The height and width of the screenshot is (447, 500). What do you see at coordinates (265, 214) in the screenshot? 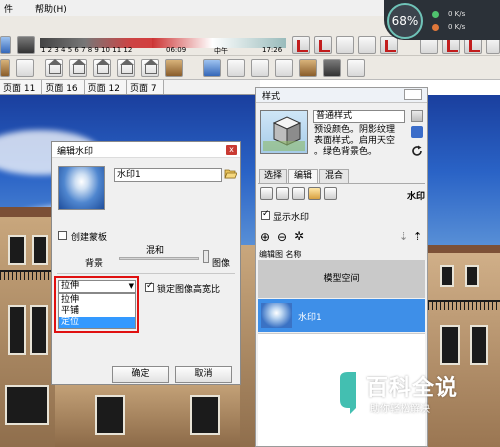
I see `show-watermark-checkbox` at bounding box center [265, 214].